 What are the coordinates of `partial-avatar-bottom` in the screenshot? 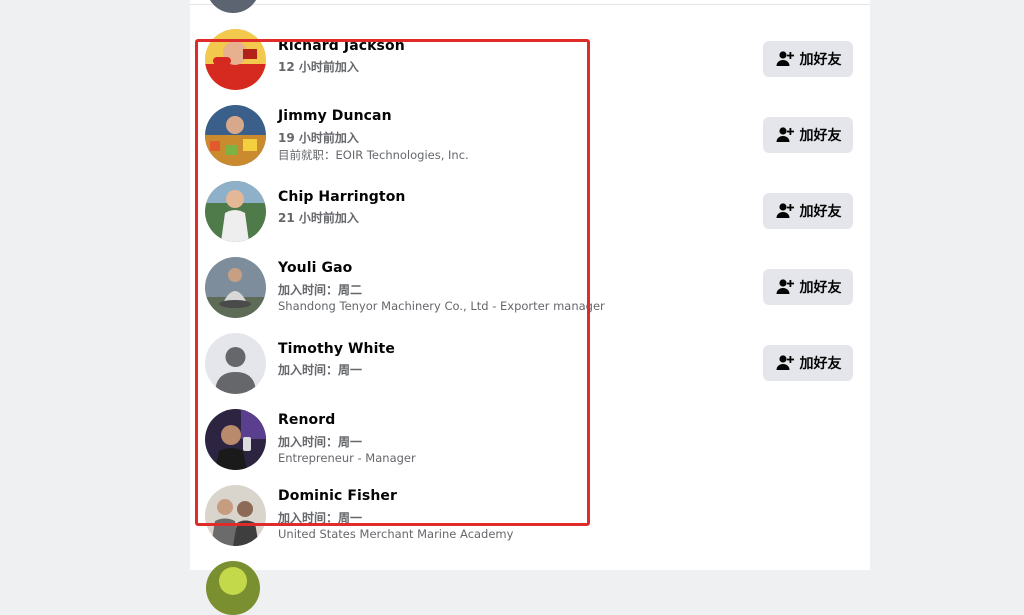 It's located at (233, 588).